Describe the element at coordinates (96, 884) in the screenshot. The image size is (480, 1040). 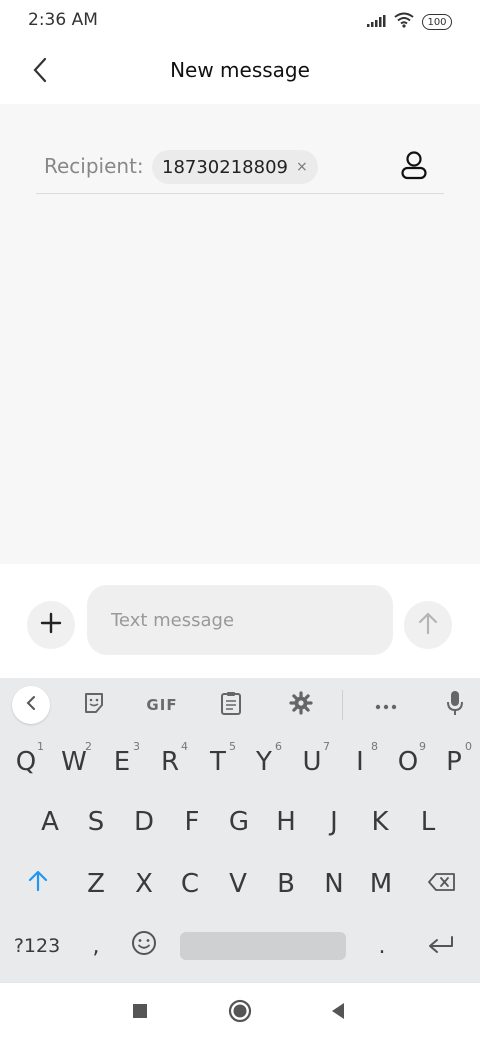
I see `key-z: Z` at that location.